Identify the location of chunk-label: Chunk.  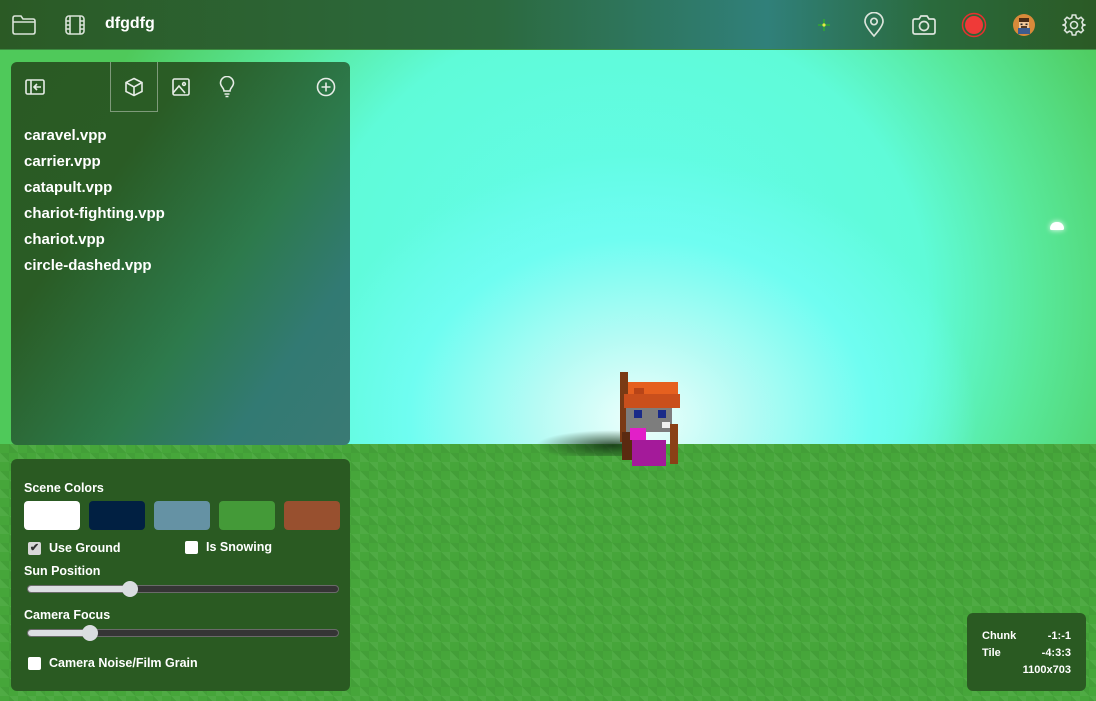
(999, 636).